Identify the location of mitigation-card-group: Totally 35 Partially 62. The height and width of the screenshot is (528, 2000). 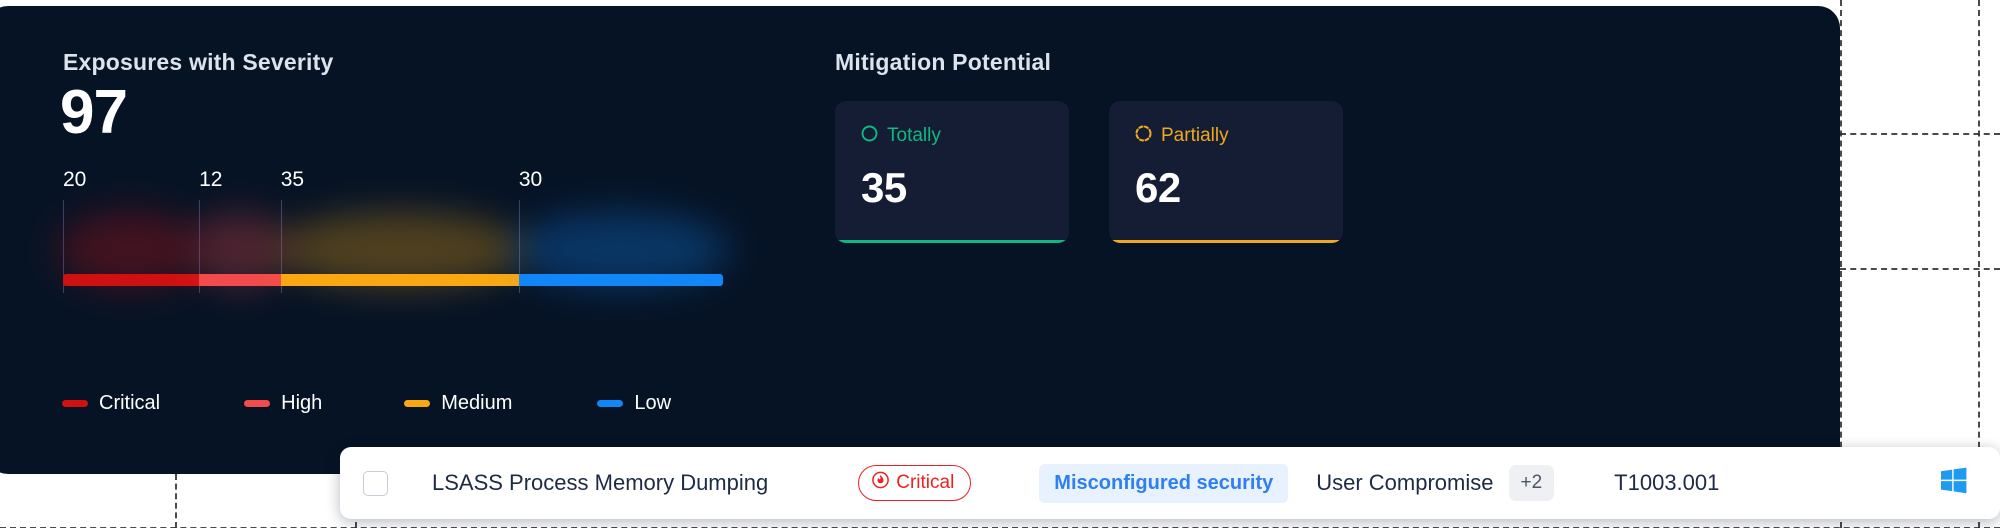
(1089, 172).